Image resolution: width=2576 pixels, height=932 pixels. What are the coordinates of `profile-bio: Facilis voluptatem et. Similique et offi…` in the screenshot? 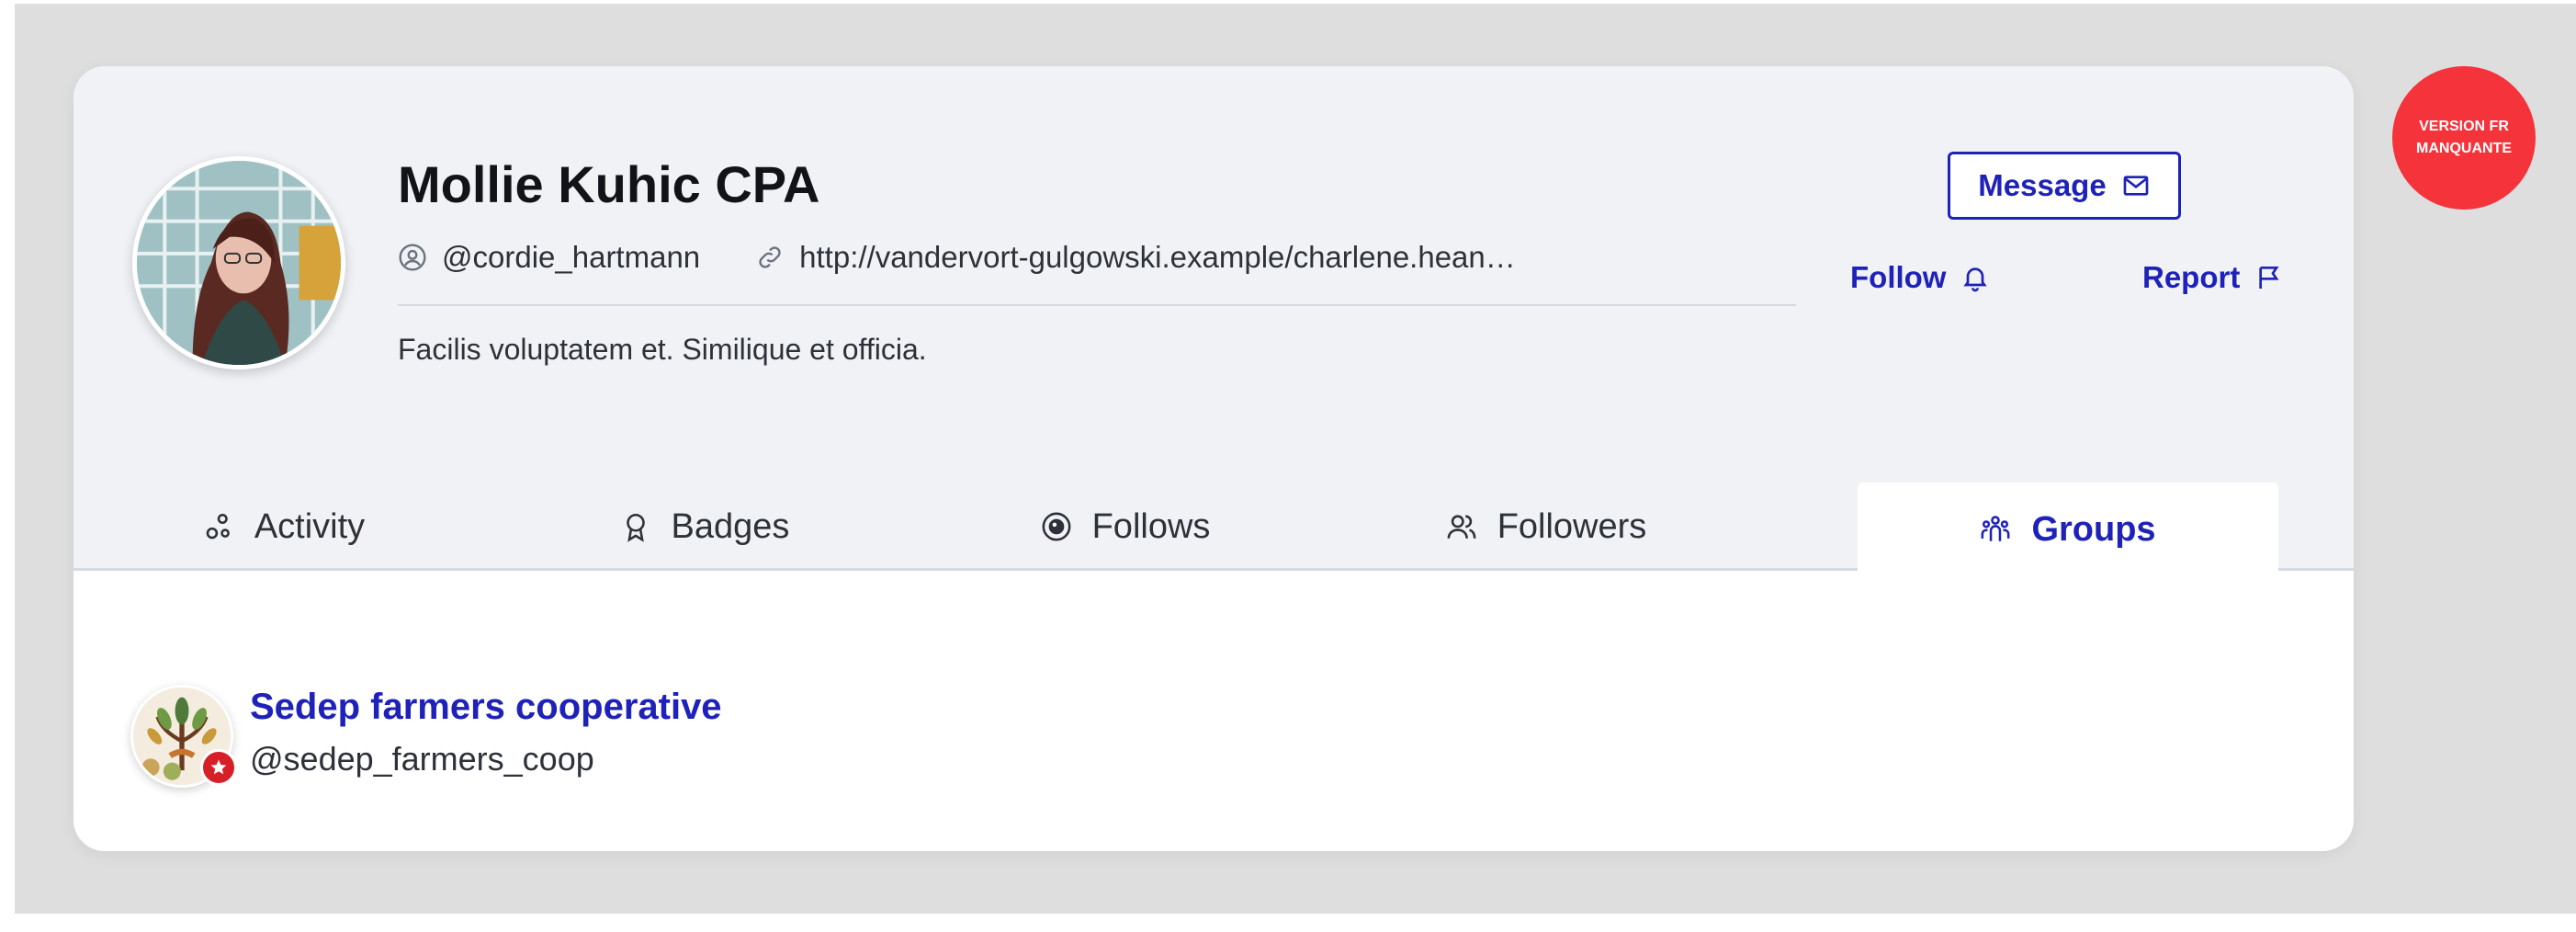 It's located at (662, 349).